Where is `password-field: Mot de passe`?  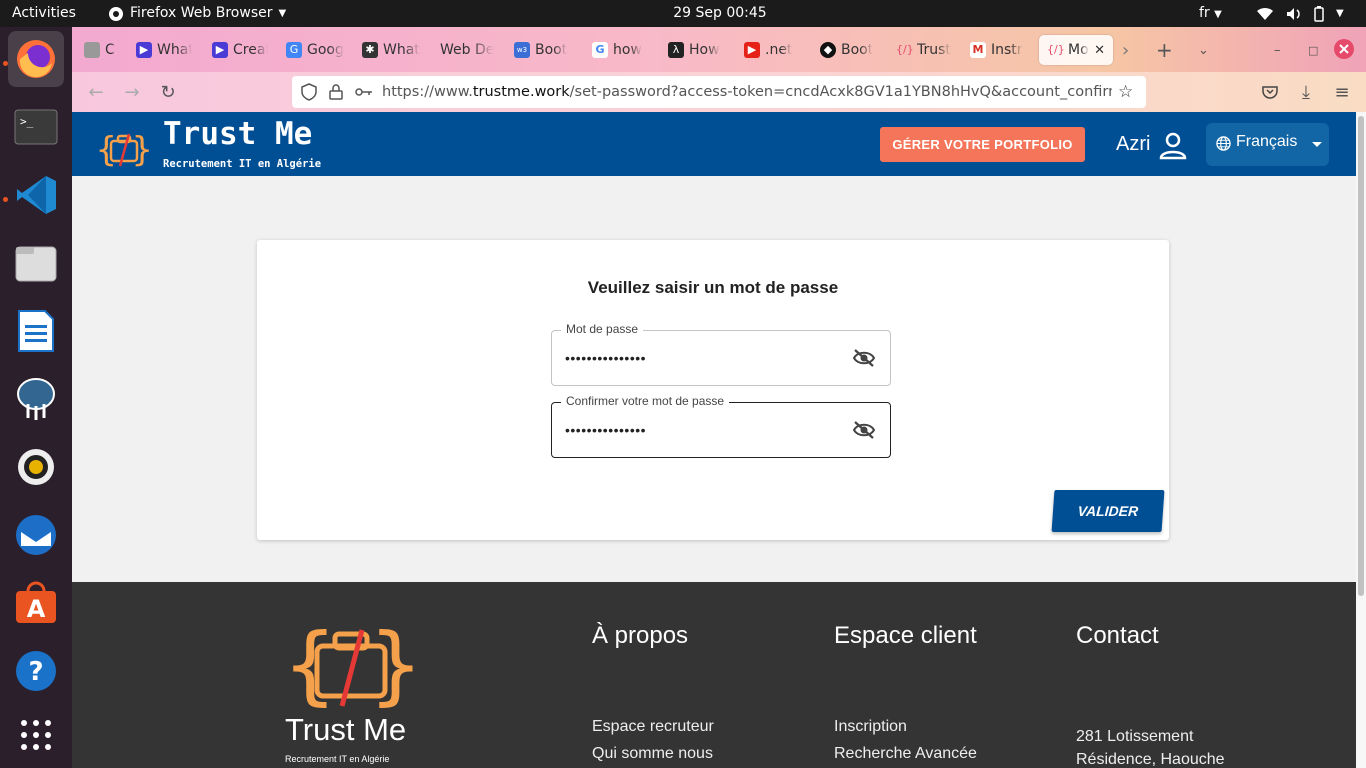 password-field: Mot de passe is located at coordinates (721, 354).